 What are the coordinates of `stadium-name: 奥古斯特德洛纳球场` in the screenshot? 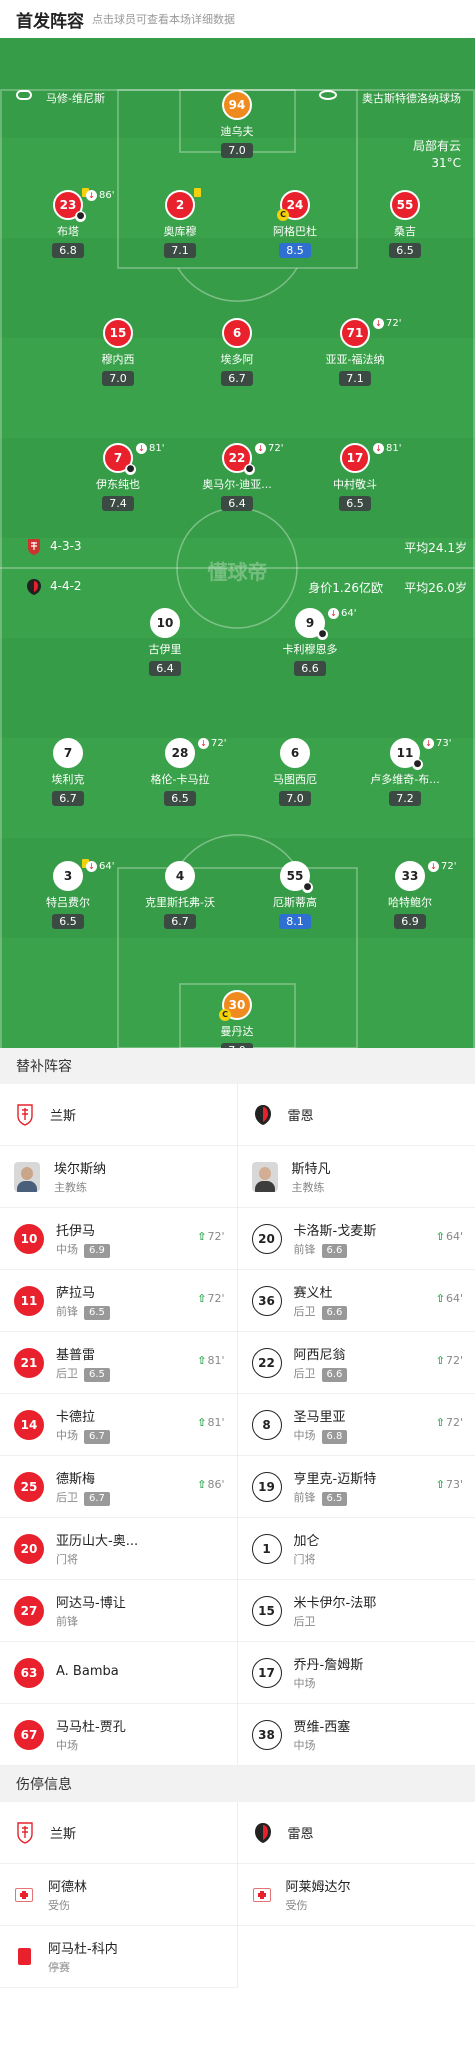 It's located at (411, 98).